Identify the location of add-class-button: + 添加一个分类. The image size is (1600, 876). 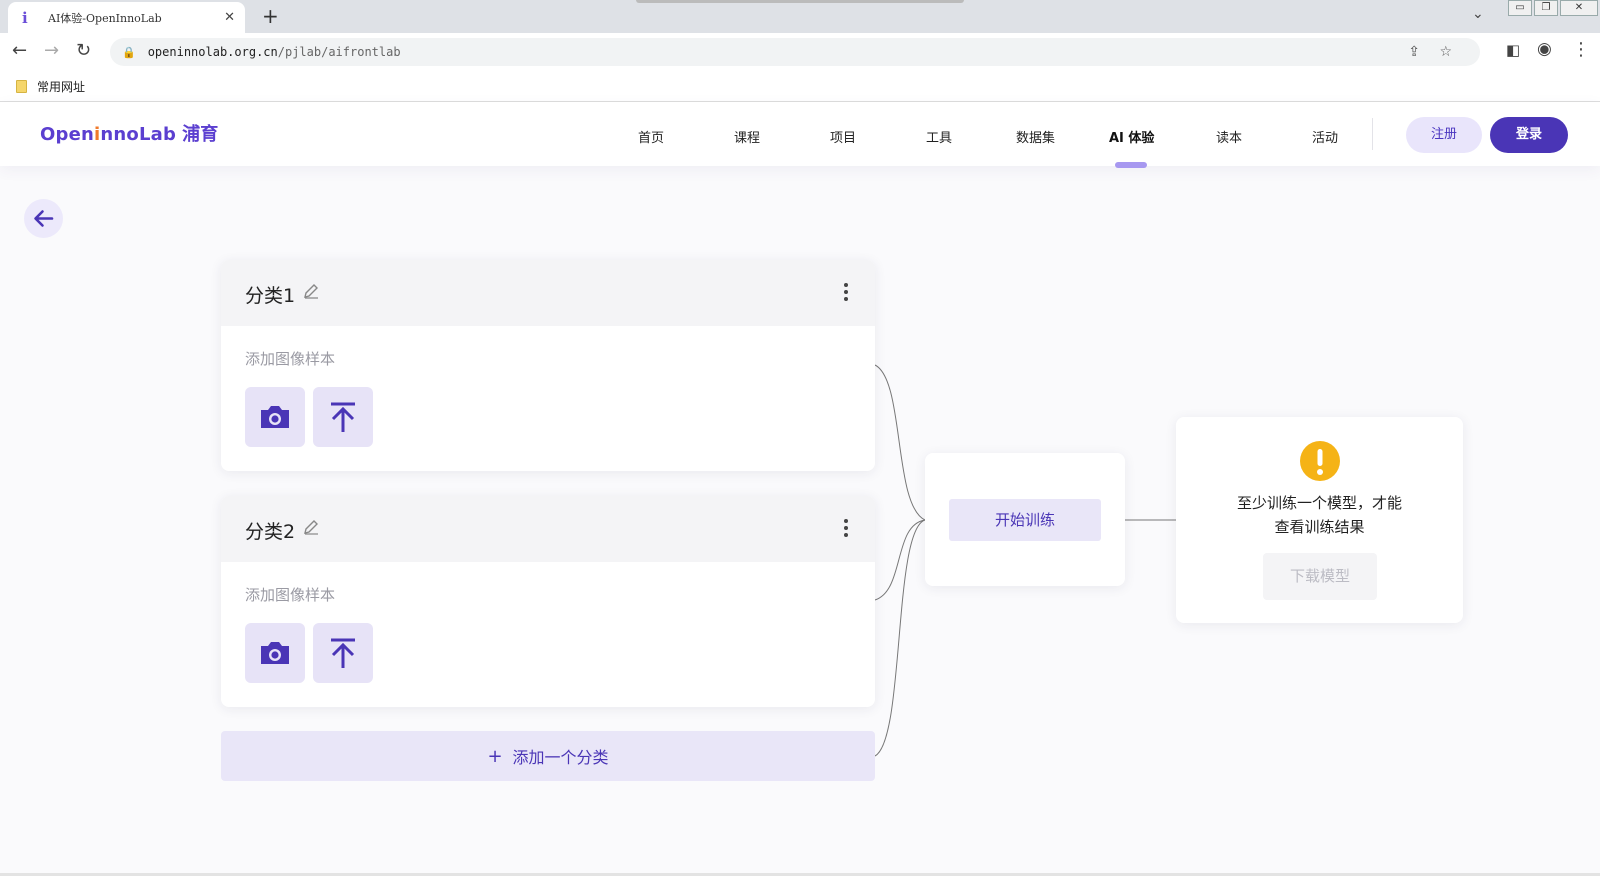
(548, 756).